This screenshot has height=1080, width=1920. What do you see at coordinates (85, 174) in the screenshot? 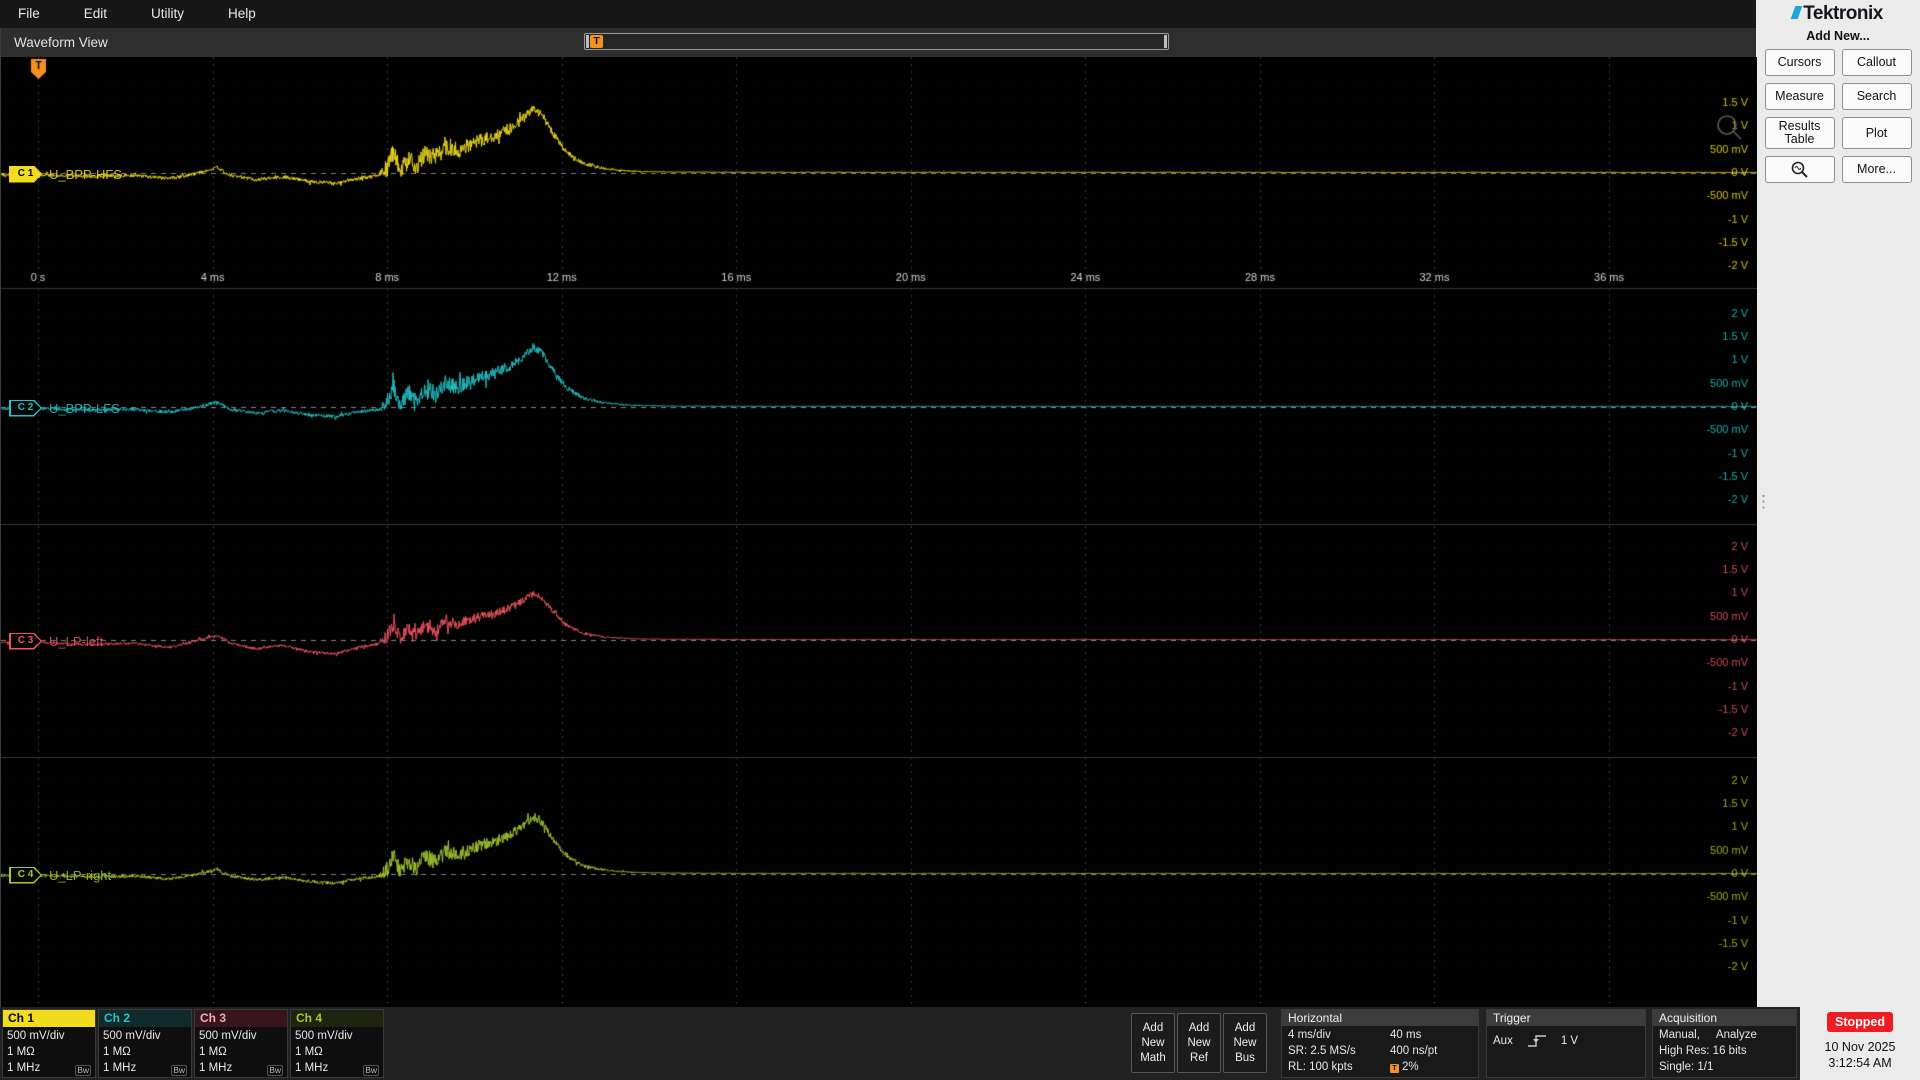
I see `channel-1-waveform-label: U_BPP-HFS` at bounding box center [85, 174].